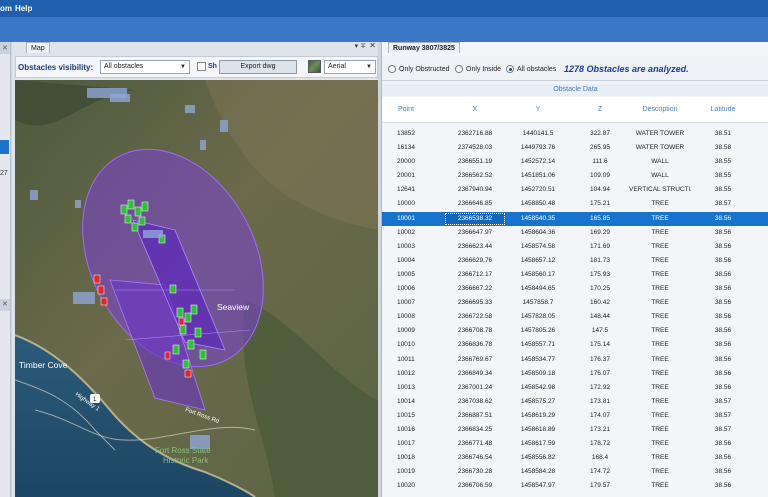  Describe the element at coordinates (575, 430) in the screenshot. I see `table-row: 10016 2366834.25 1458618.89 173.21 TREE 38.57` at that location.